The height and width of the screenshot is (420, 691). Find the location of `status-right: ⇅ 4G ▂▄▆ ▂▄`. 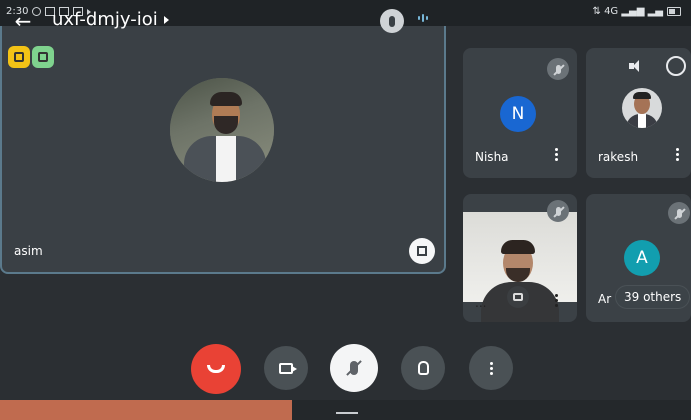

status-right: ⇅ 4G ▂▄▆ ▂▄ is located at coordinates (637, 11).